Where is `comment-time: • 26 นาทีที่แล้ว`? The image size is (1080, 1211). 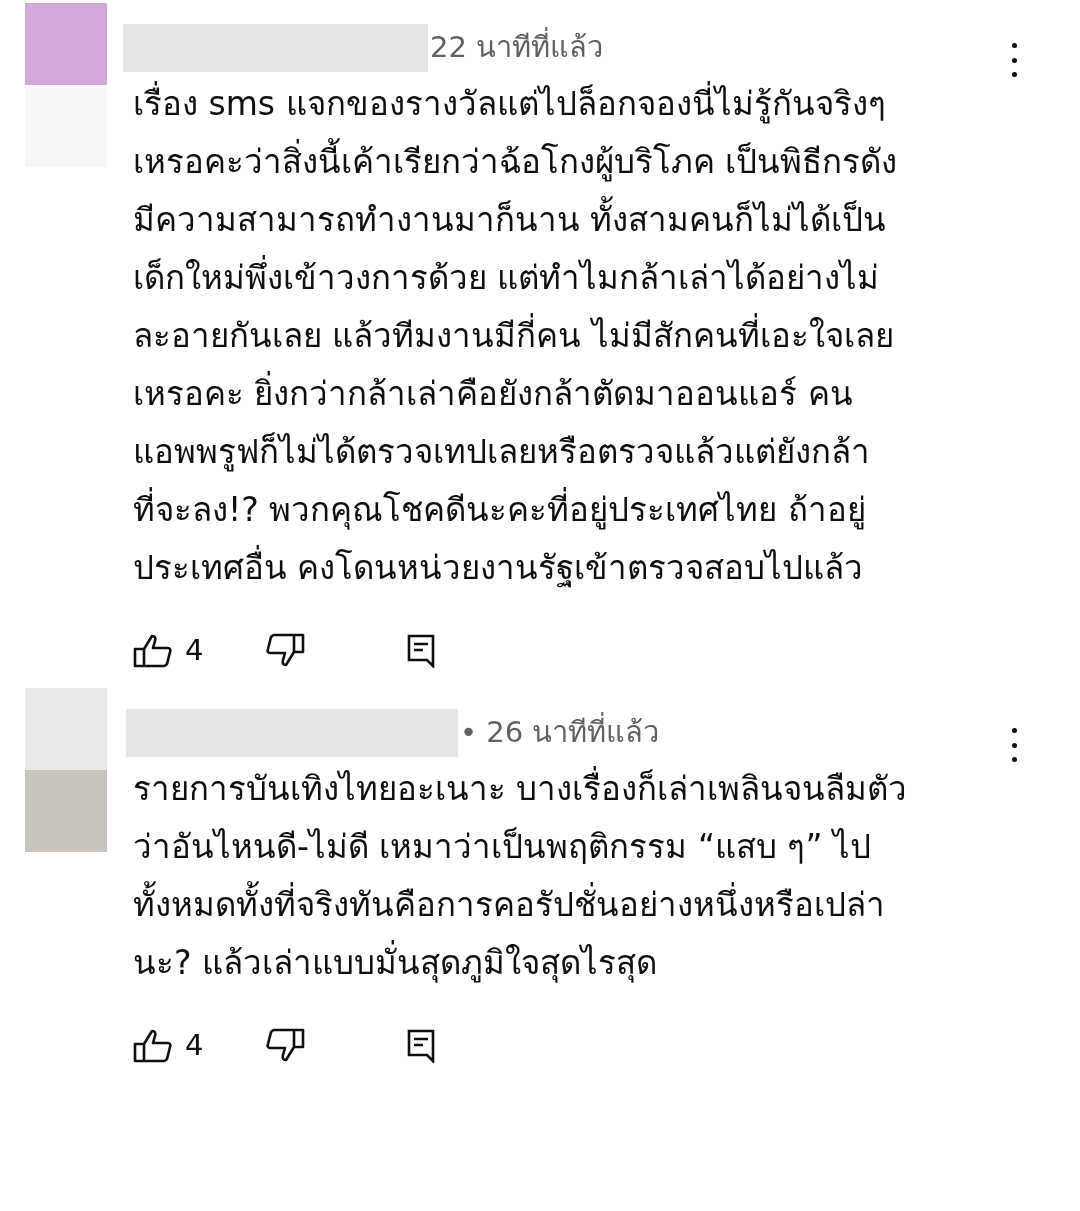 comment-time: • 26 นาทีที่แล้ว is located at coordinates (560, 733).